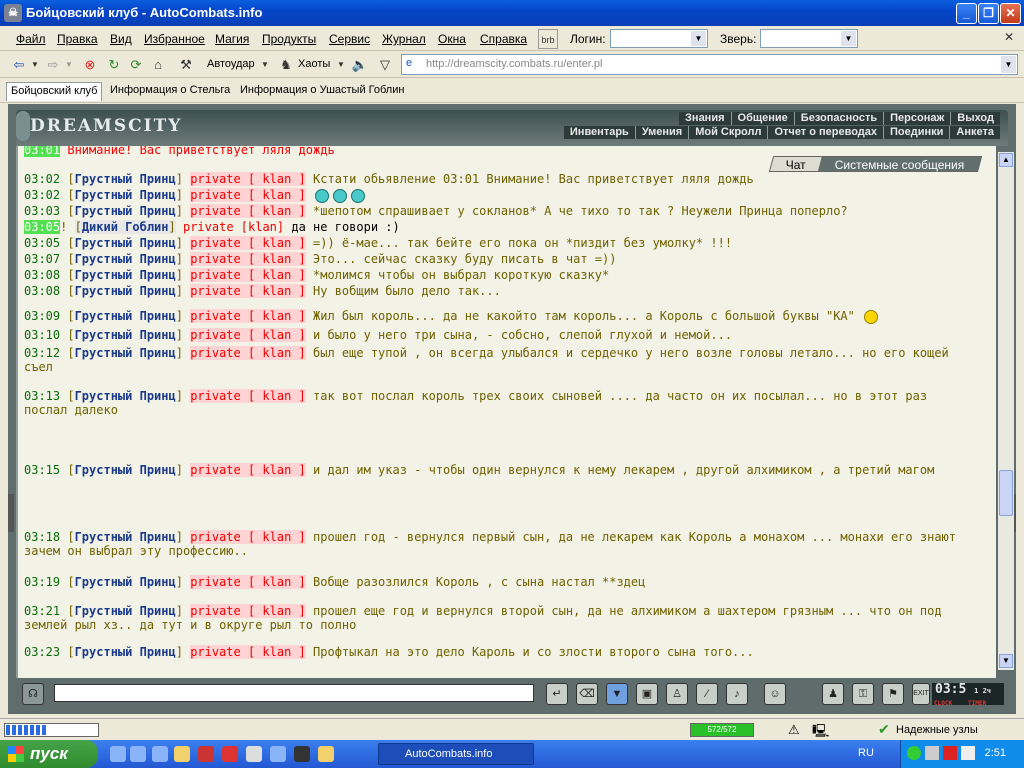 This screenshot has width=1024, height=768. I want to click on save-icon: ▣, so click(647, 694).